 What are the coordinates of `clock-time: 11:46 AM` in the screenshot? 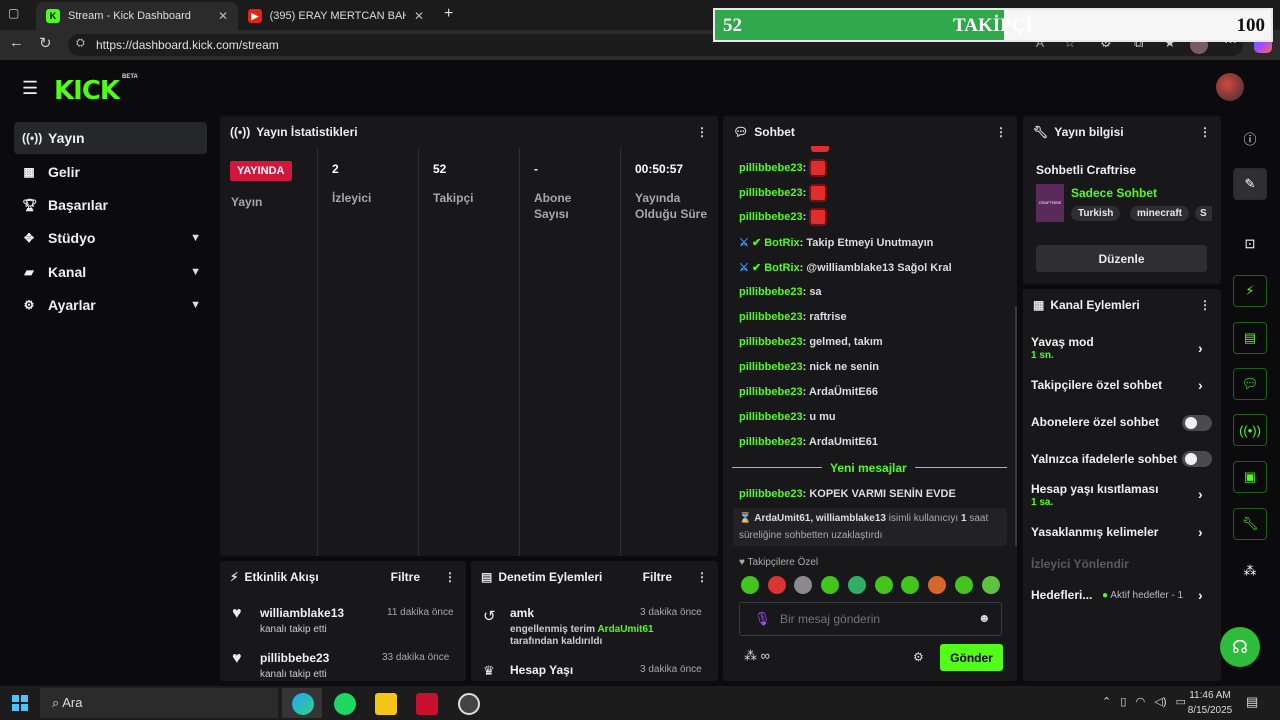 It's located at (1210, 695).